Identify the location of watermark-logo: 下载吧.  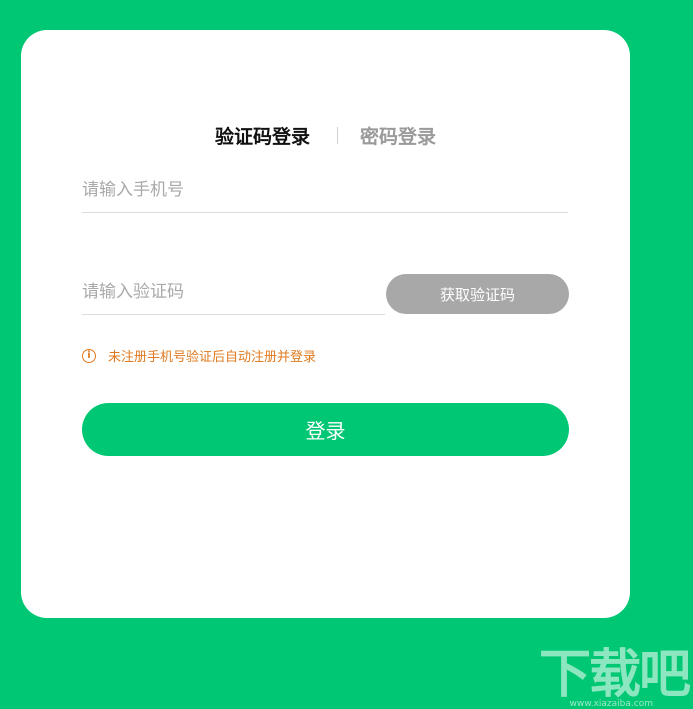
(614, 675).